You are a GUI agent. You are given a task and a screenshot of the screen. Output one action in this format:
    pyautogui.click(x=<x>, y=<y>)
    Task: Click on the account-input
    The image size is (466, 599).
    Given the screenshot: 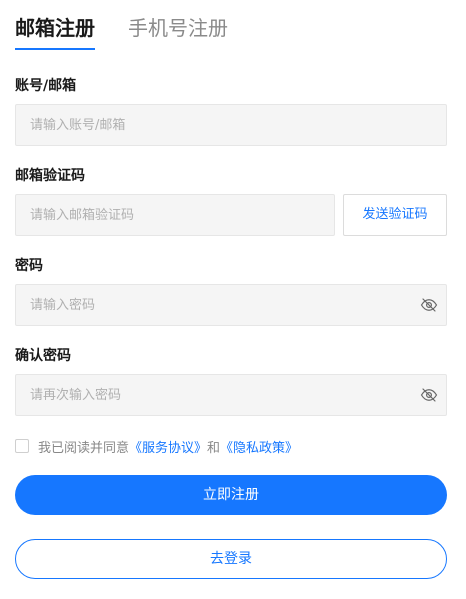 What is the action you would take?
    pyautogui.click(x=231, y=125)
    